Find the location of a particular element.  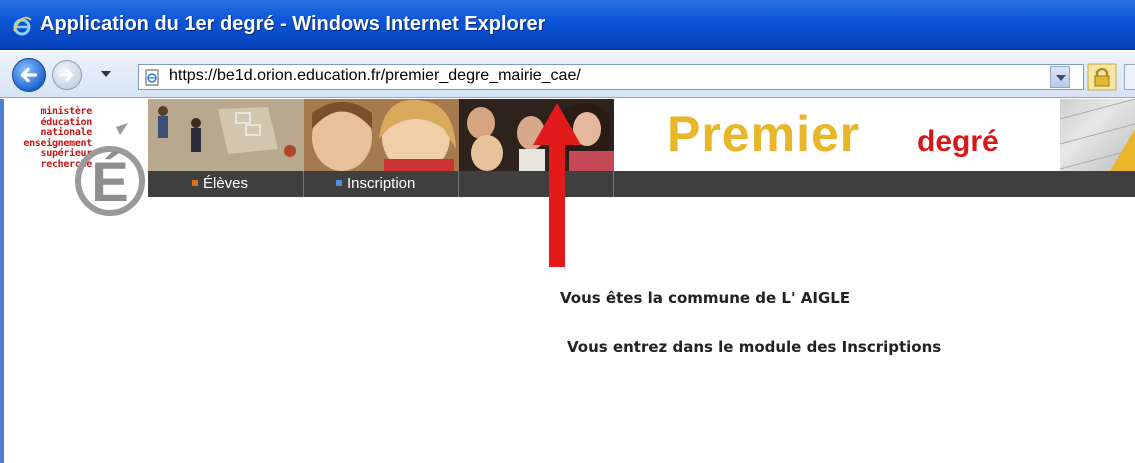

forward-arrow-icon is located at coordinates (66, 75).